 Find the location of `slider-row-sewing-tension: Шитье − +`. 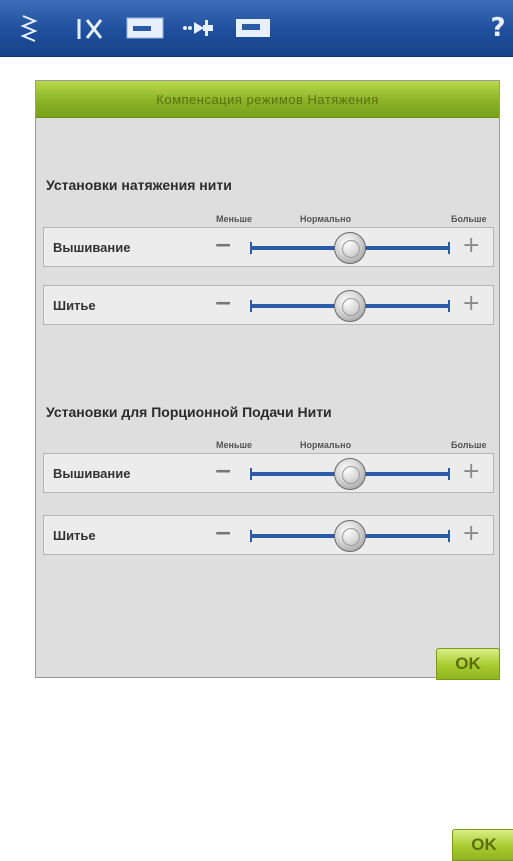

slider-row-sewing-tension: Шитье − + is located at coordinates (268, 305).